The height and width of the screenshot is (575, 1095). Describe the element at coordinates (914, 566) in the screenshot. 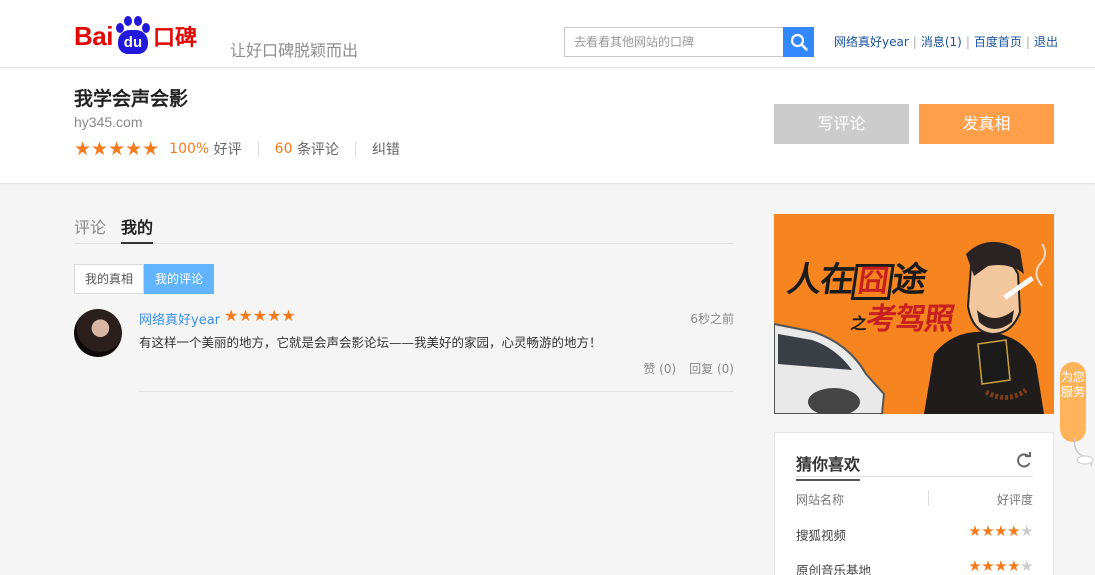

I see `recommend-row: 原创音乐基地 ★★★★★` at that location.